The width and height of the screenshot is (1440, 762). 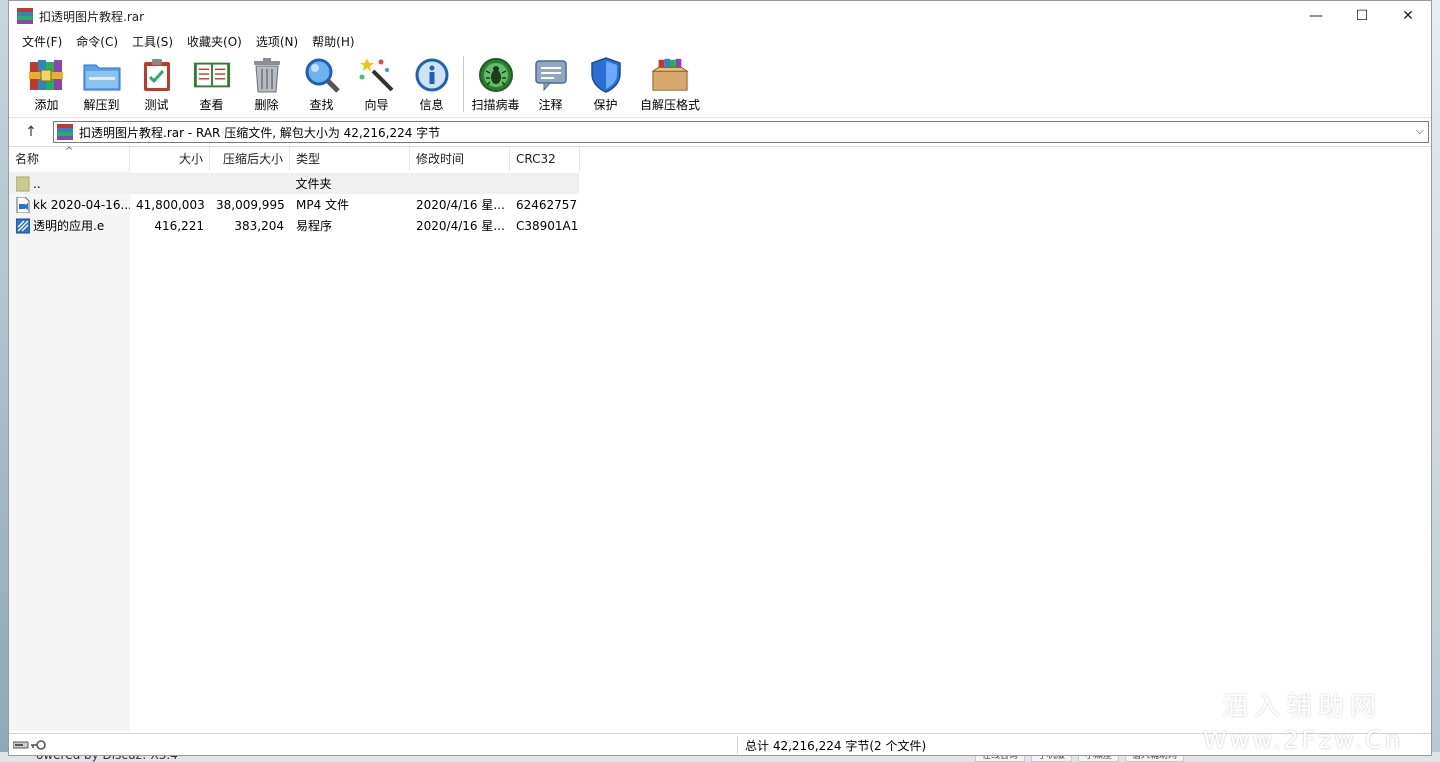 What do you see at coordinates (157, 75) in the screenshot?
I see `clipboard-check-icon` at bounding box center [157, 75].